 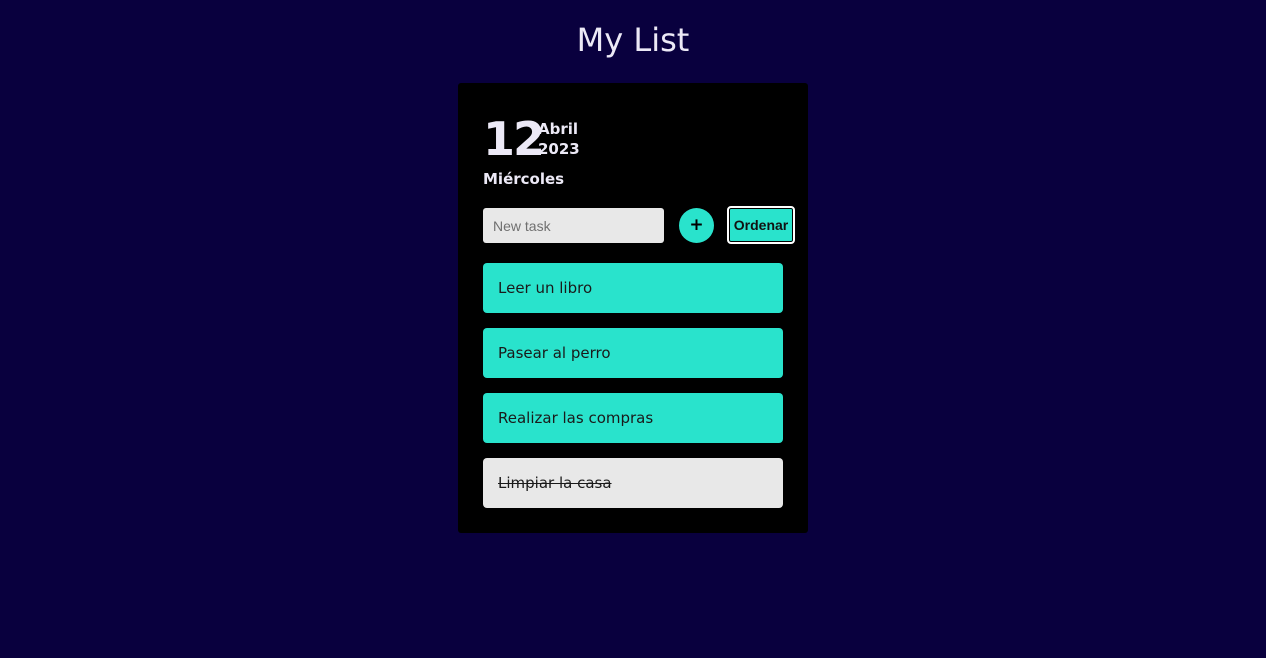 I want to click on task-label: Limpiar la casa, so click(x=555, y=483).